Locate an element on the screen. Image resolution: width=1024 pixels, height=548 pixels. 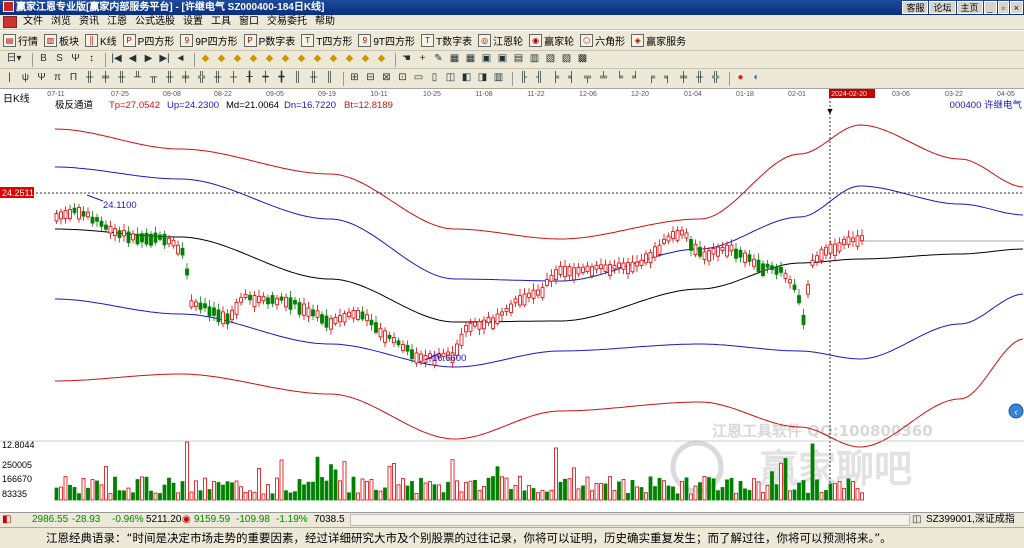
tool-p-table: P P数字表 is located at coordinates (269, 40).